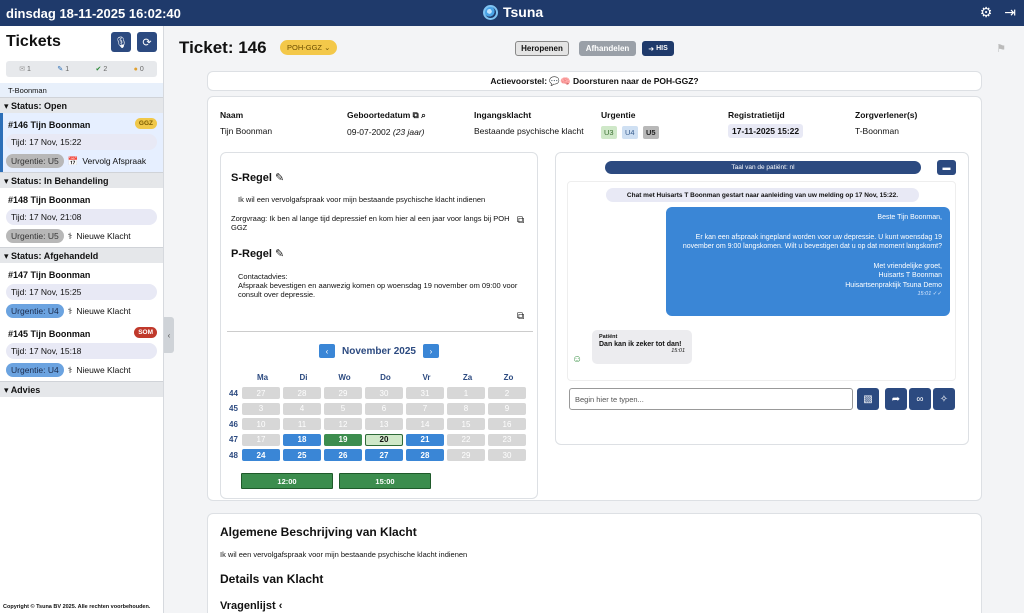 This screenshot has width=1024, height=613. I want to click on search-icon: ⌕, so click(423, 115).